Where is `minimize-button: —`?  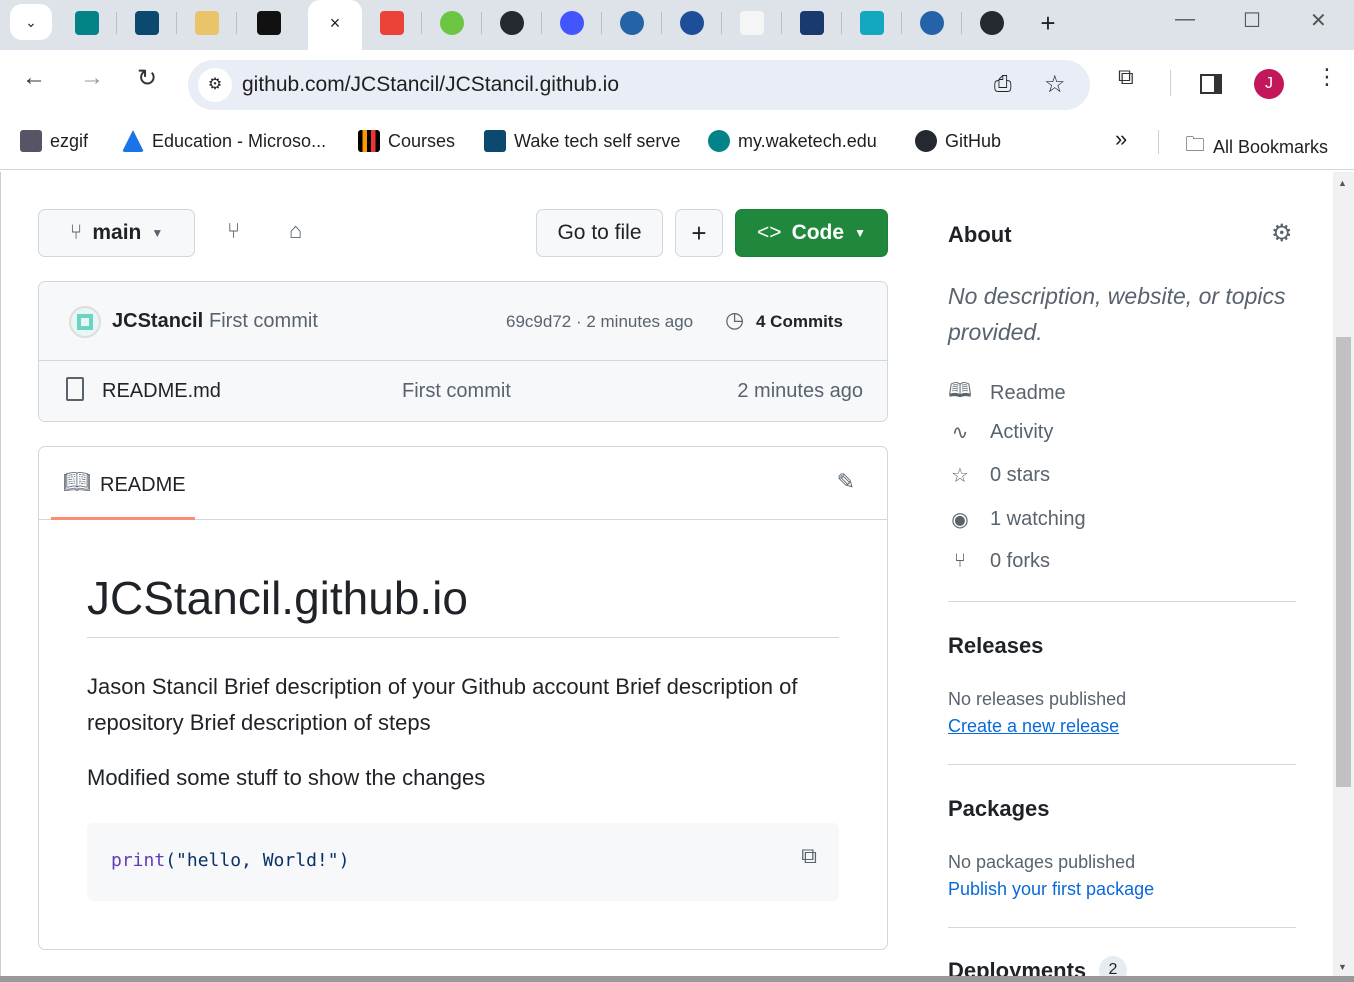
minimize-button: — is located at coordinates (1185, 19).